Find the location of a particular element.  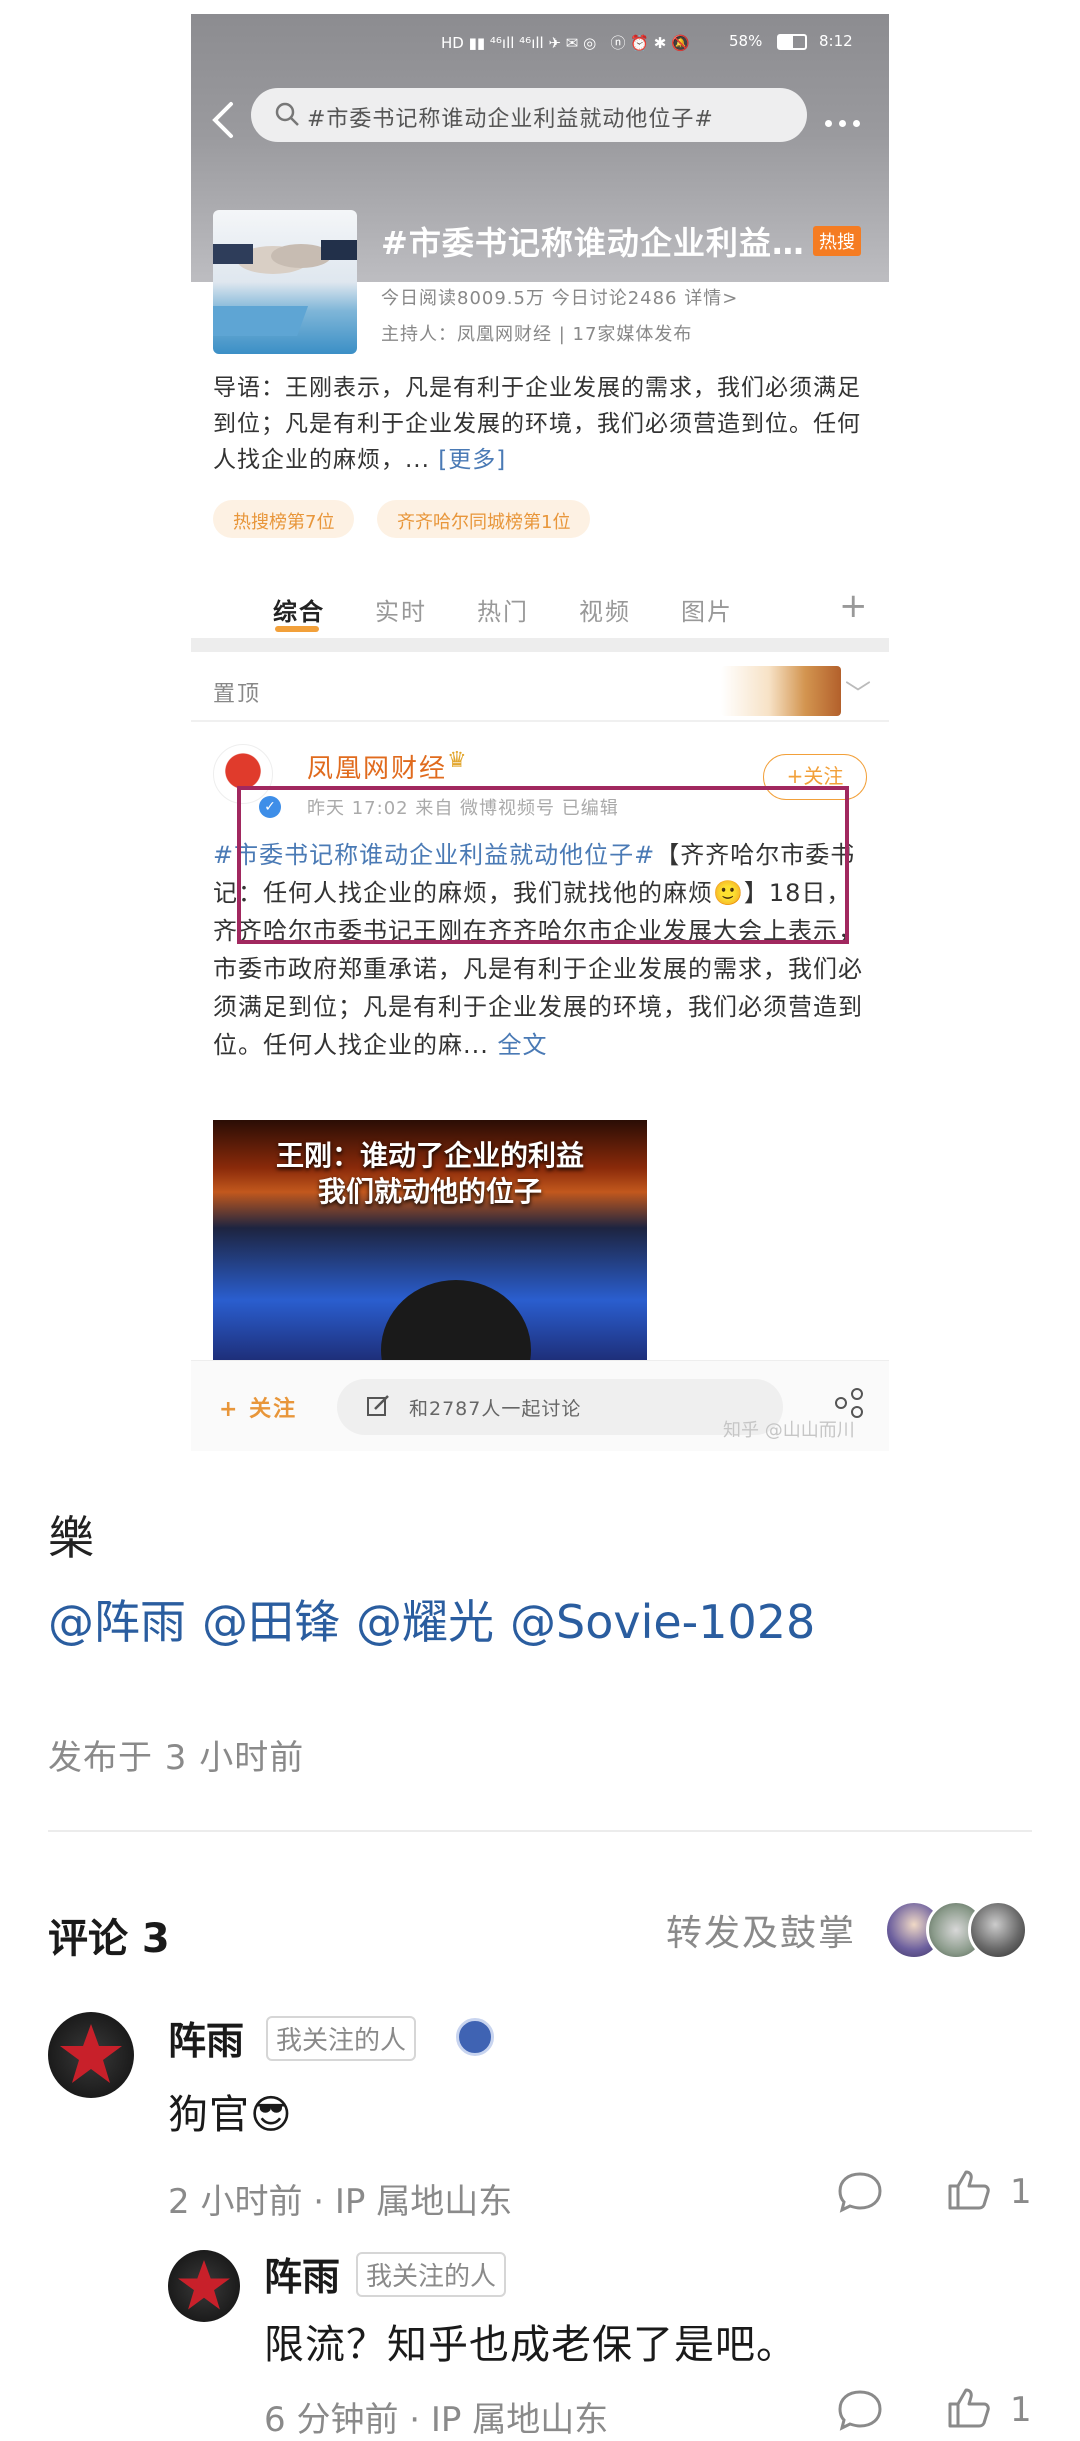

intro-more-link: [更多] is located at coordinates (472, 460).